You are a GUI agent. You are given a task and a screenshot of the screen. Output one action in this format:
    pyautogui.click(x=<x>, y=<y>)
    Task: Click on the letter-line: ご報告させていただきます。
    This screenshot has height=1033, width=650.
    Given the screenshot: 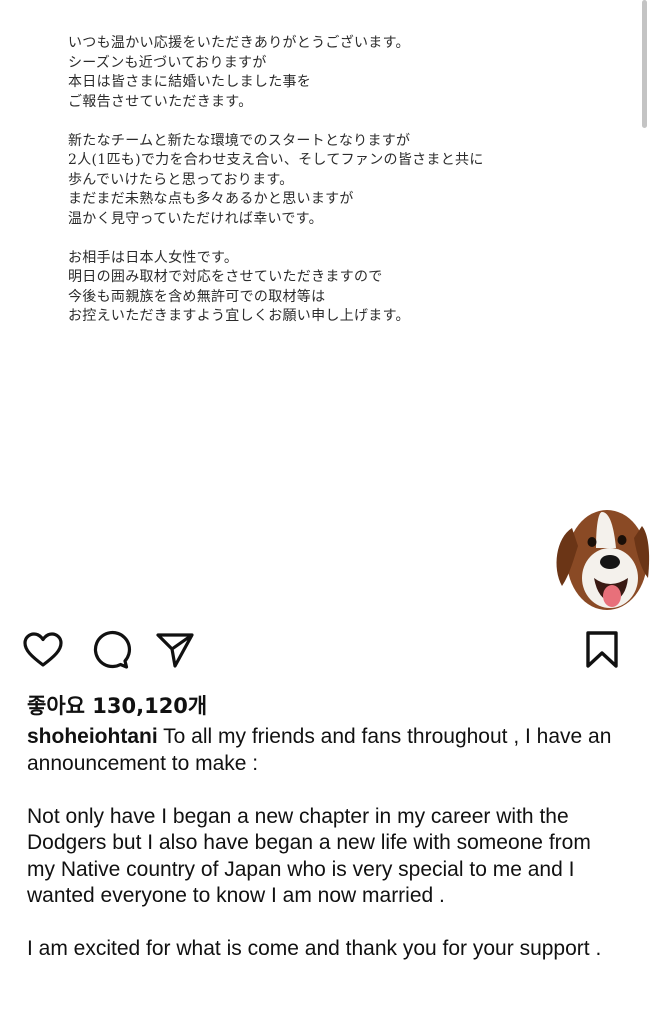 What is the action you would take?
    pyautogui.click(x=160, y=101)
    